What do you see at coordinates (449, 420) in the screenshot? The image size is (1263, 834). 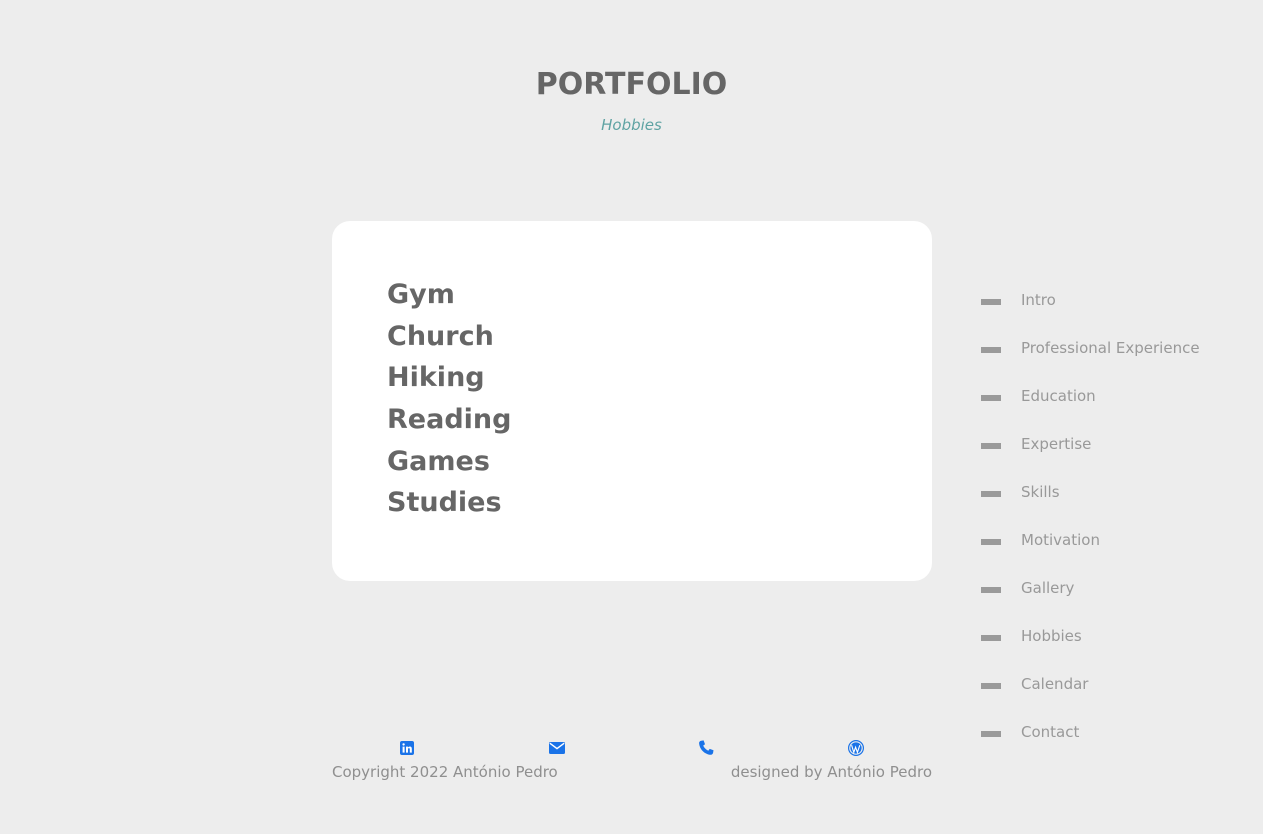 I see `hobby-item: Reading` at bounding box center [449, 420].